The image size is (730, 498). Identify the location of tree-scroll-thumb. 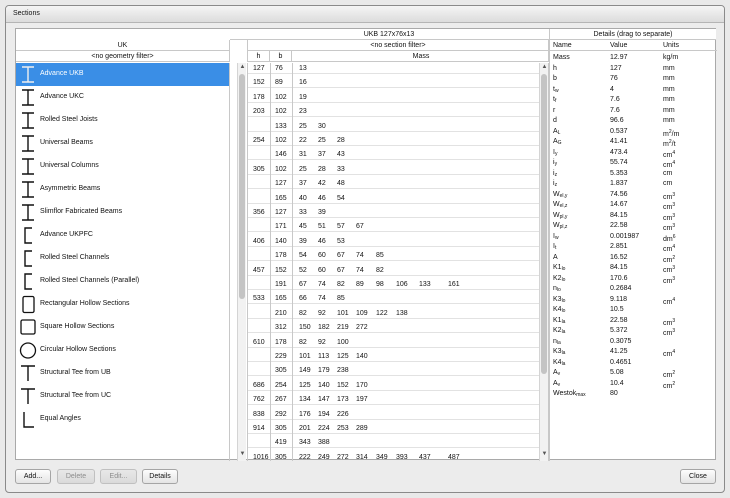
(242, 186).